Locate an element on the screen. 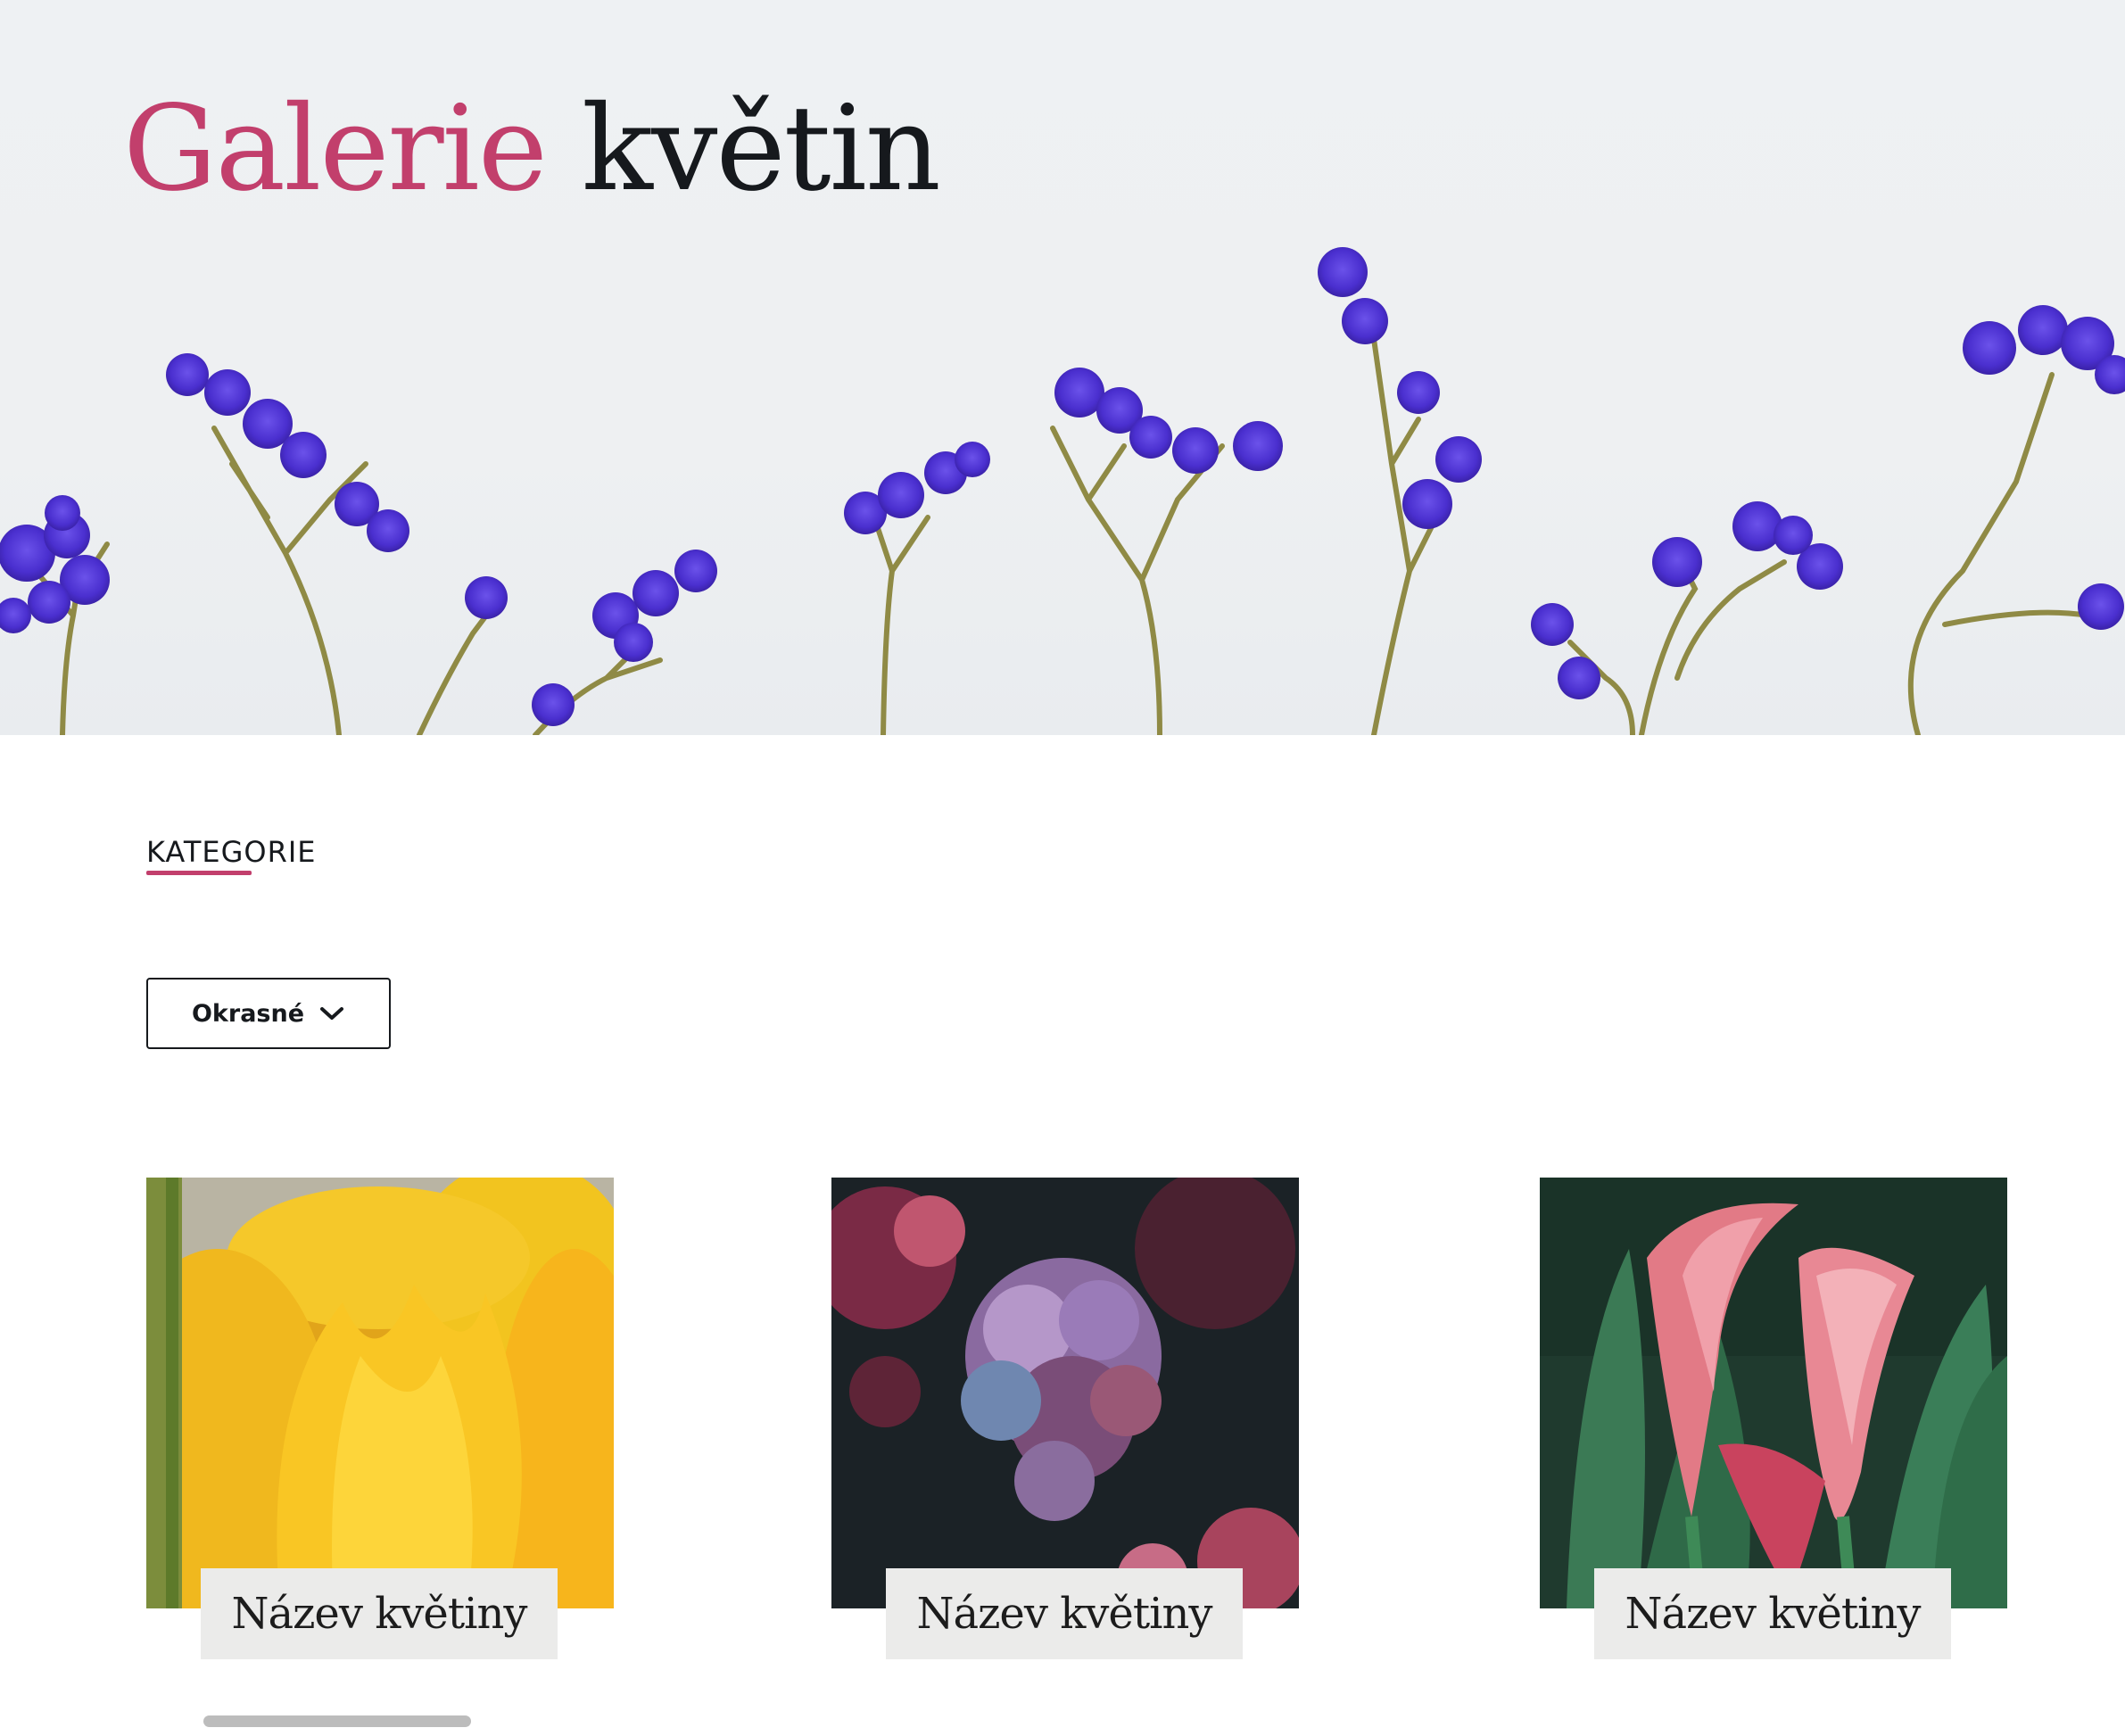 The image size is (2125, 1736). category-dropdown: Okrasné is located at coordinates (268, 1013).